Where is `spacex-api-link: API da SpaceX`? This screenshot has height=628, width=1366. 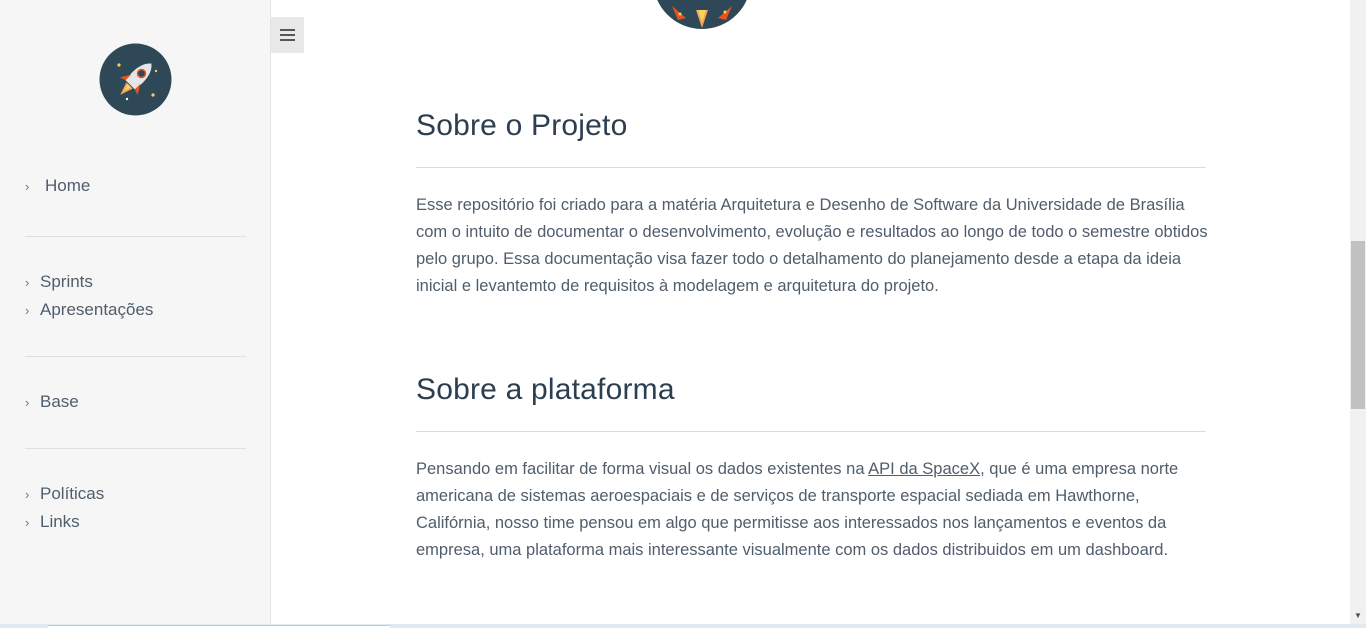
spacex-api-link: API da SpaceX is located at coordinates (924, 469).